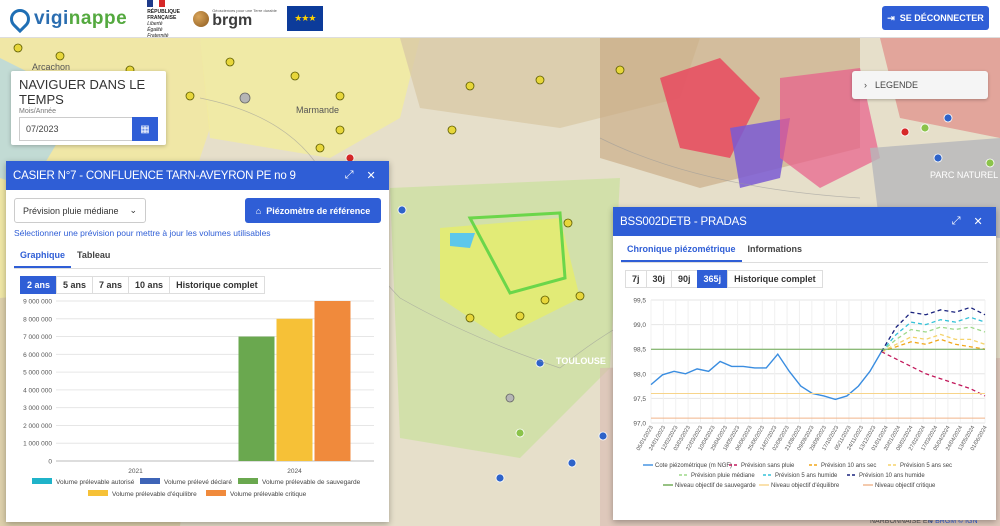  What do you see at coordinates (20, 18) in the screenshot?
I see `drop-icon` at bounding box center [20, 18].